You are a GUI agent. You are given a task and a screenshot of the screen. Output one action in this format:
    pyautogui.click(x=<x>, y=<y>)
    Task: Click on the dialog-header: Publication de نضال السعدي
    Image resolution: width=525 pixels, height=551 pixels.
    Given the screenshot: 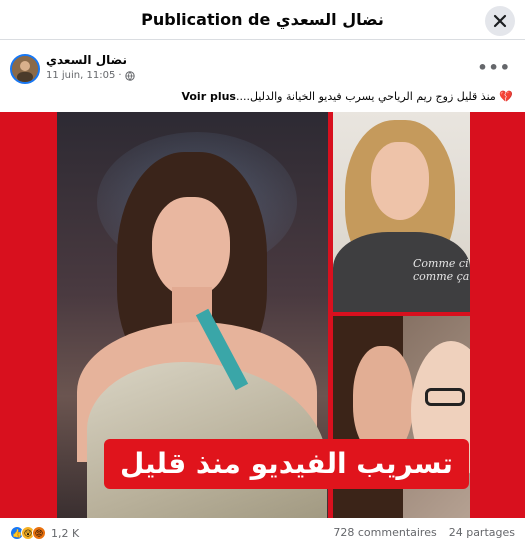 What is the action you would take?
    pyautogui.click(x=262, y=20)
    